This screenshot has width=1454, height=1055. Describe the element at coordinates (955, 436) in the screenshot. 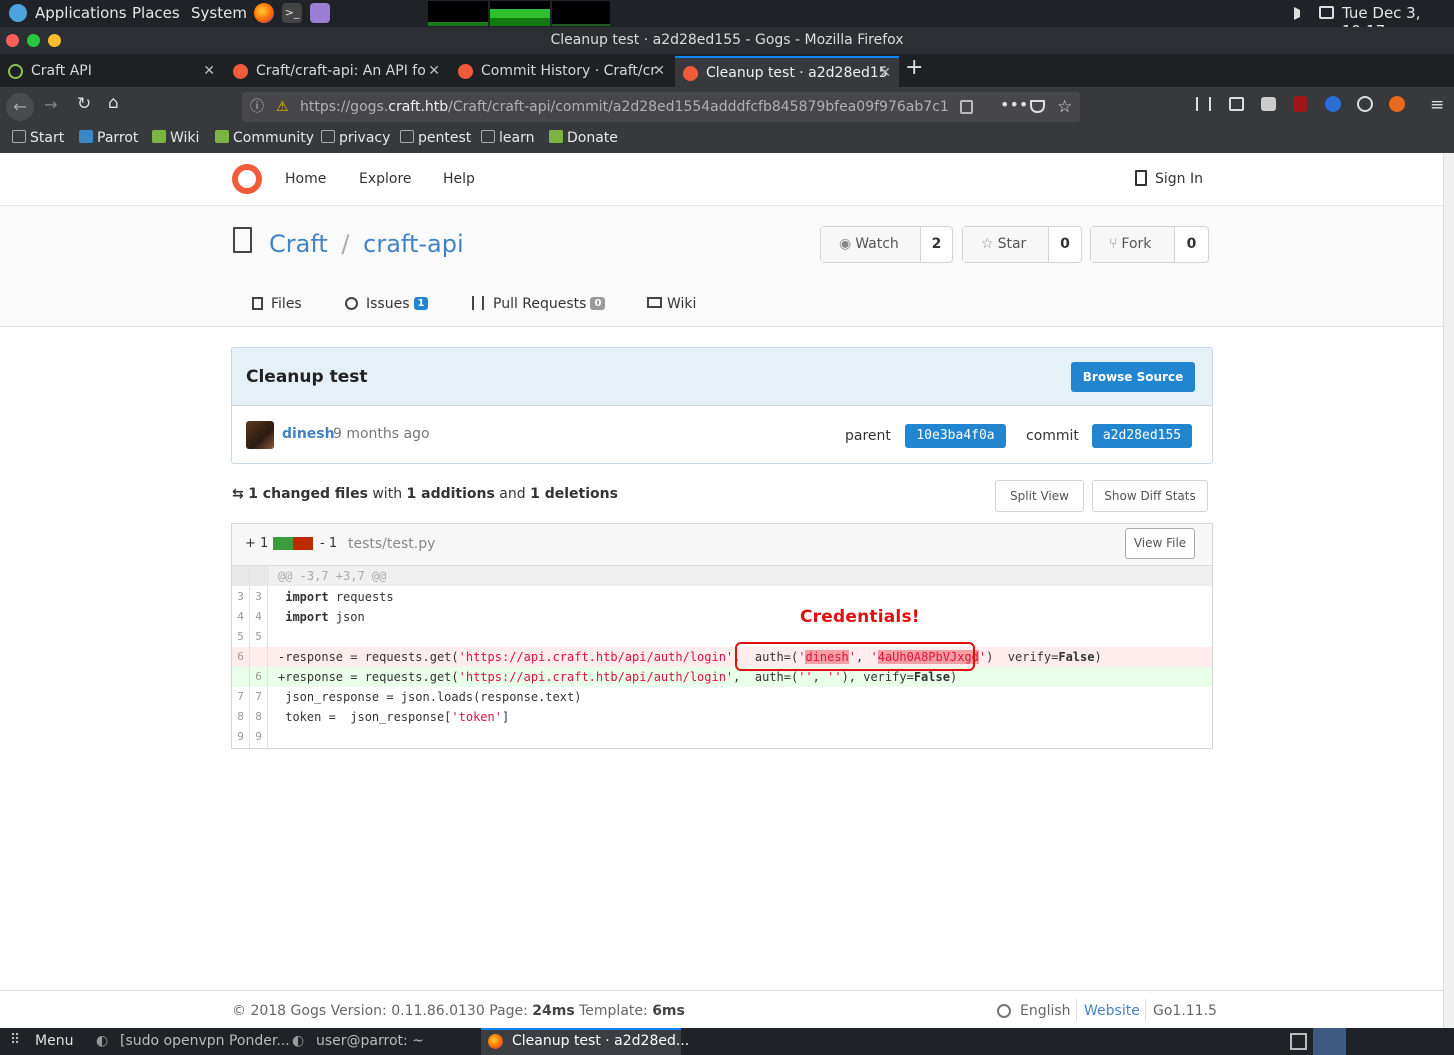

I see `parent-sha-link: 10e3ba4f0a` at that location.